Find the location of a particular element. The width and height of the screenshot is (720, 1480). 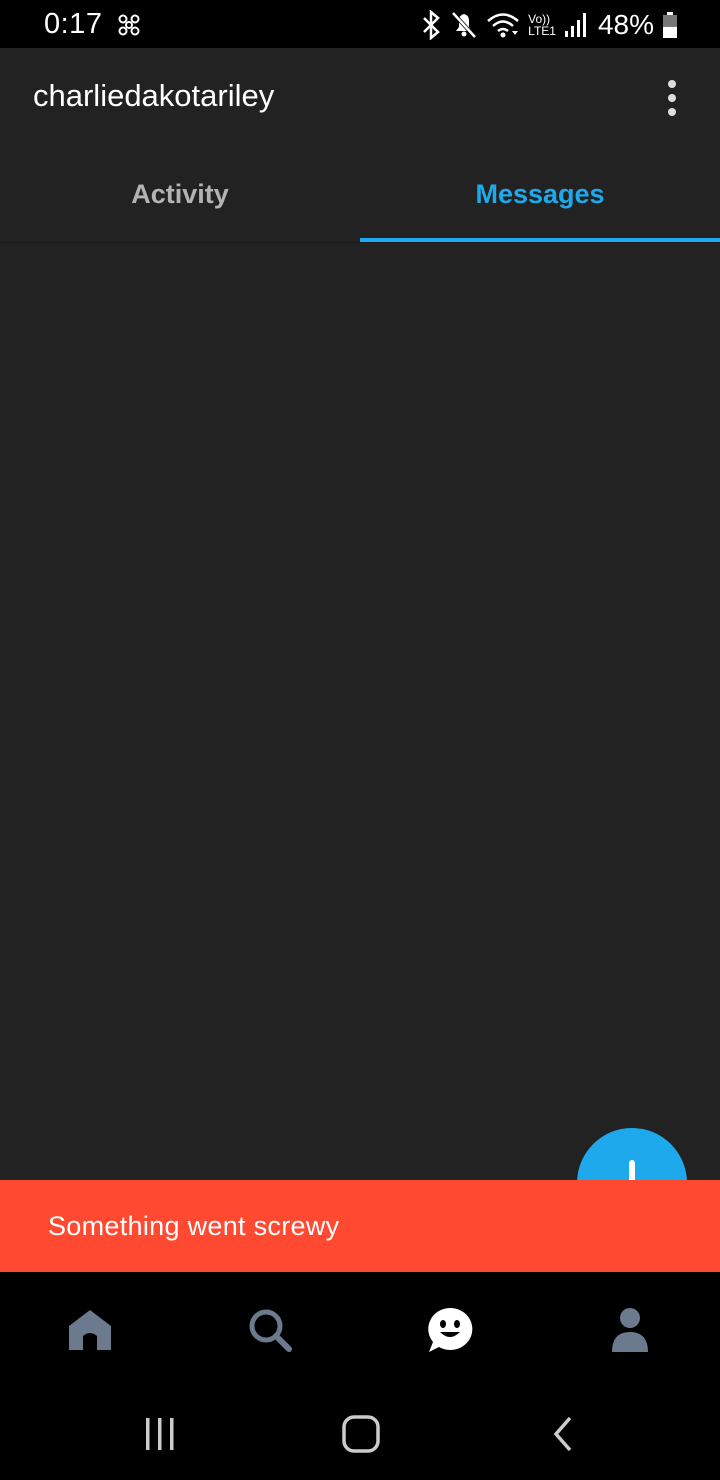

app-bar: charliedakotariley is located at coordinates (360, 97).